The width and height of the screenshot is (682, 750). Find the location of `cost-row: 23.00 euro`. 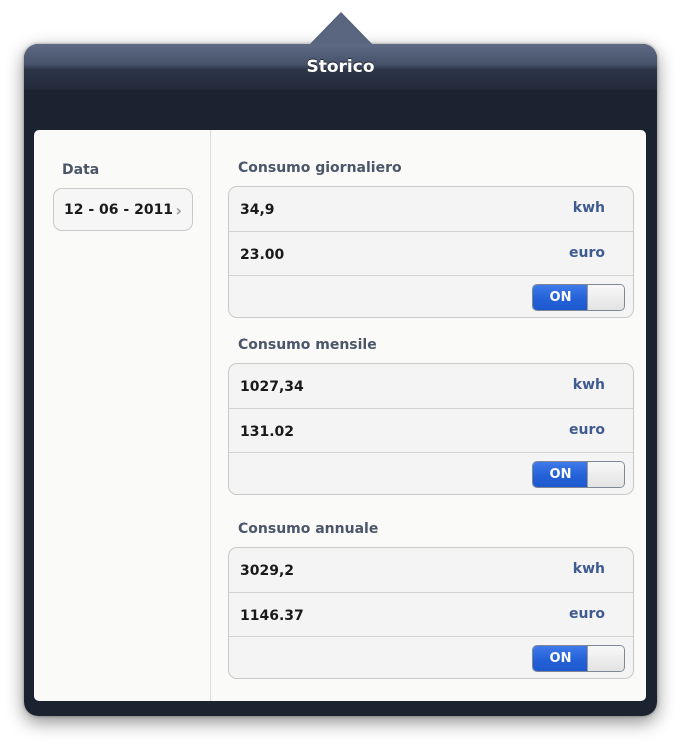

cost-row: 23.00 euro is located at coordinates (431, 253).